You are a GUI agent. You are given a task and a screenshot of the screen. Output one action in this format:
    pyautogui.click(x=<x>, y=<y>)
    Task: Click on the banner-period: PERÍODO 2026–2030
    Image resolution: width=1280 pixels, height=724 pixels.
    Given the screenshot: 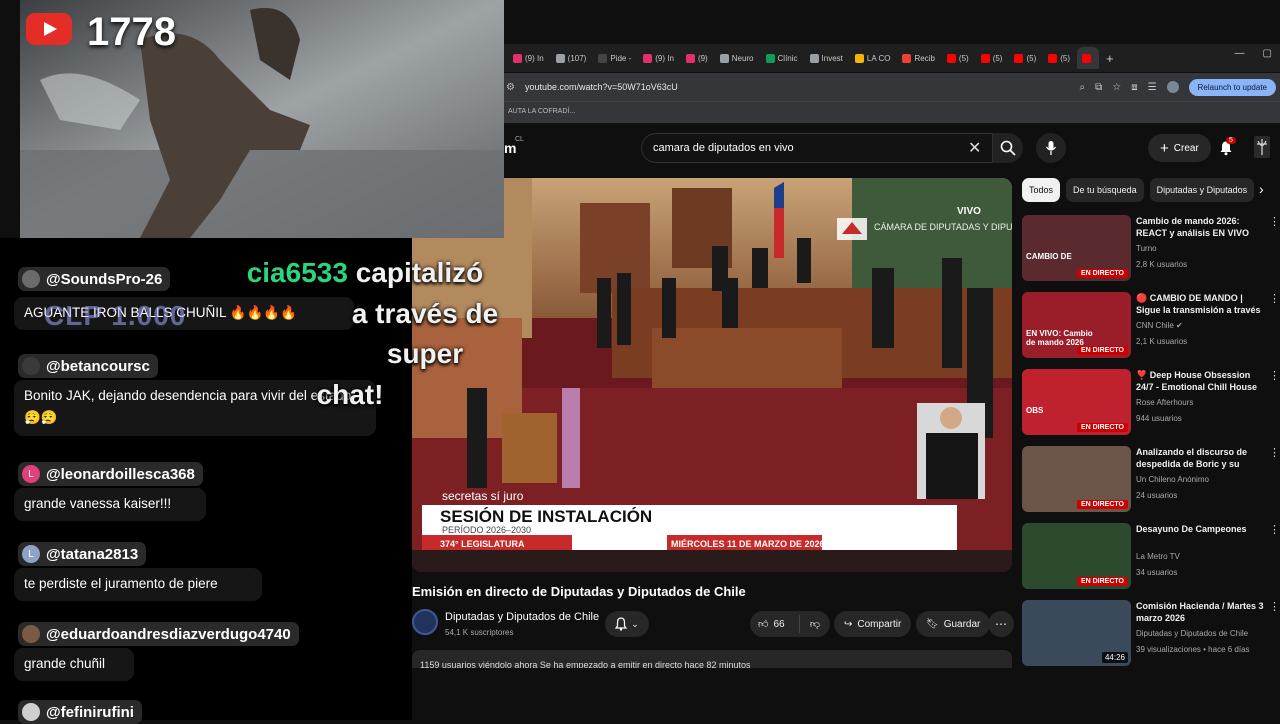 What is the action you would take?
    pyautogui.click(x=486, y=530)
    